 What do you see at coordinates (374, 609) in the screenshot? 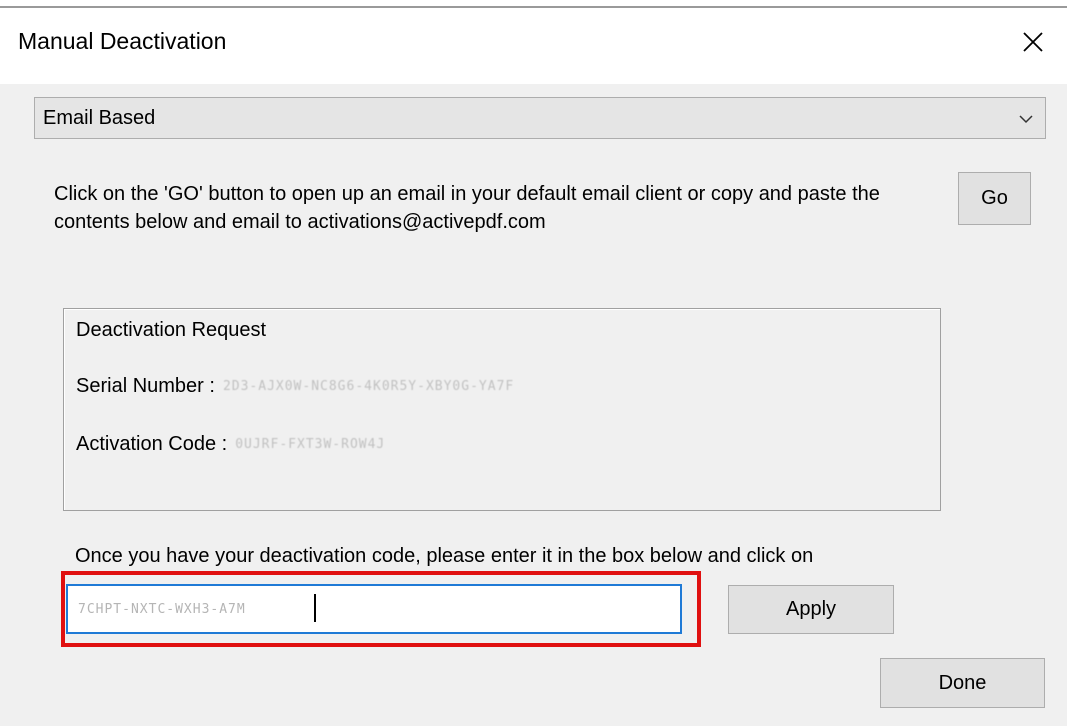
I see `deactivation-code-input` at bounding box center [374, 609].